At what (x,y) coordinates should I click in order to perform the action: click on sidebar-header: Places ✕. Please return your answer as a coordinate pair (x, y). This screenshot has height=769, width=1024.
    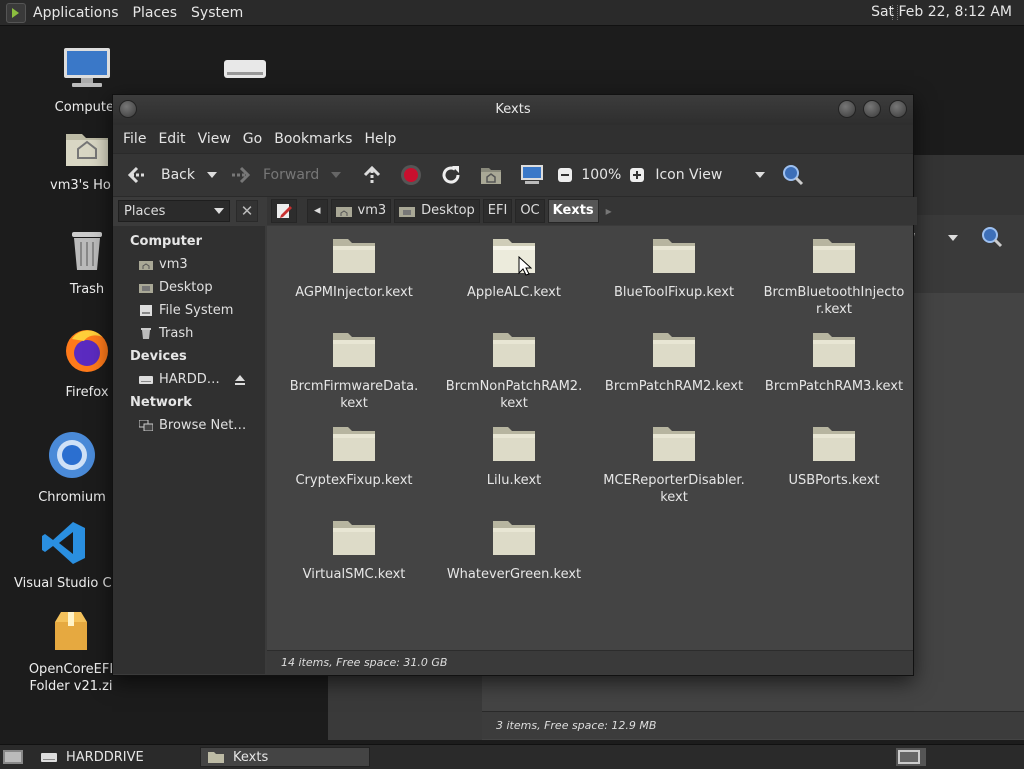
    Looking at the image, I should click on (191, 211).